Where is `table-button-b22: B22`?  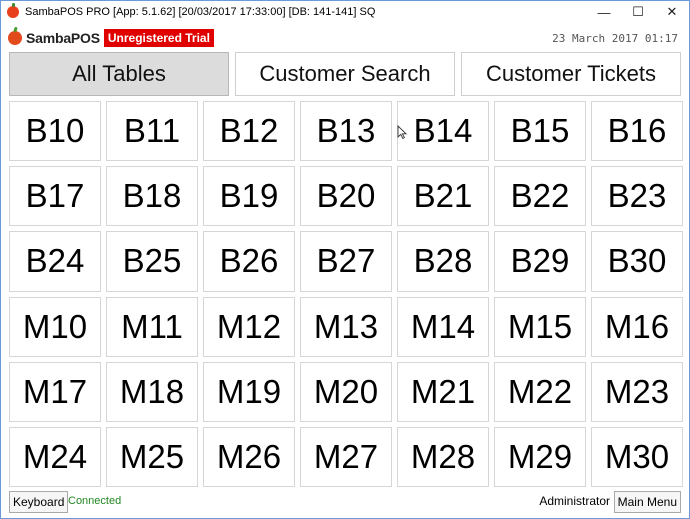
table-button-b22: B22 is located at coordinates (540, 196).